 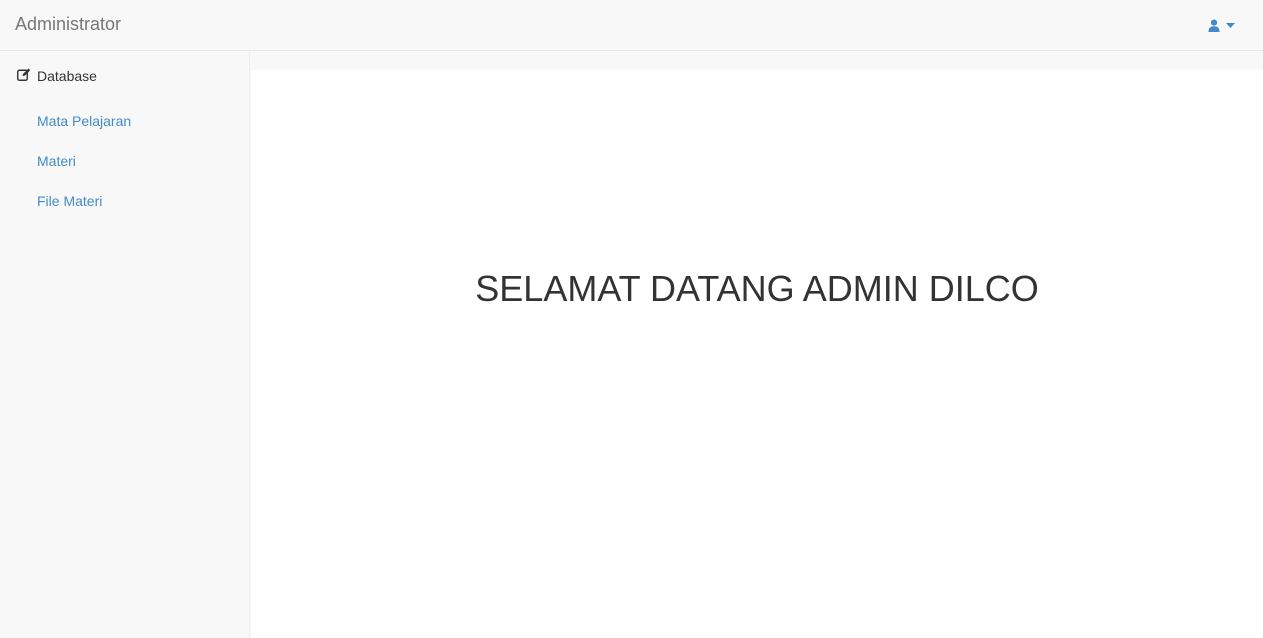 I want to click on navbar-brand: Administrator, so click(x=68, y=24).